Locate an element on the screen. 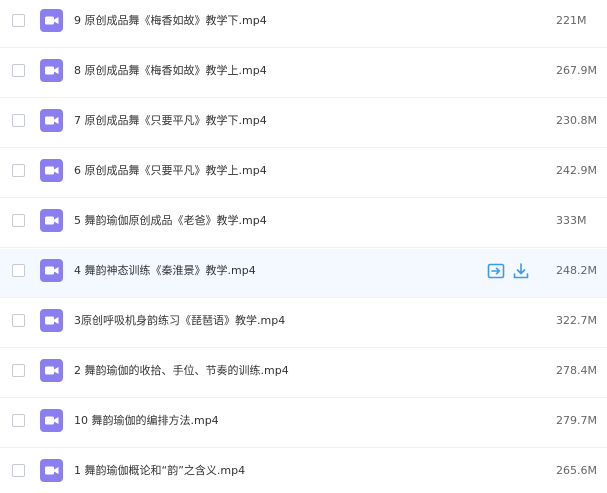  file-row: 8 原创成品舞《梅香如故》教学上.mp4 267.9M is located at coordinates (303, 73).